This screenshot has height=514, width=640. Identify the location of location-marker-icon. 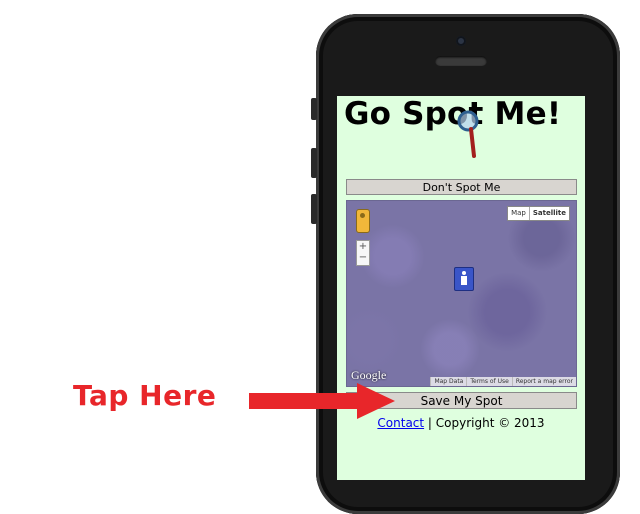
(464, 279).